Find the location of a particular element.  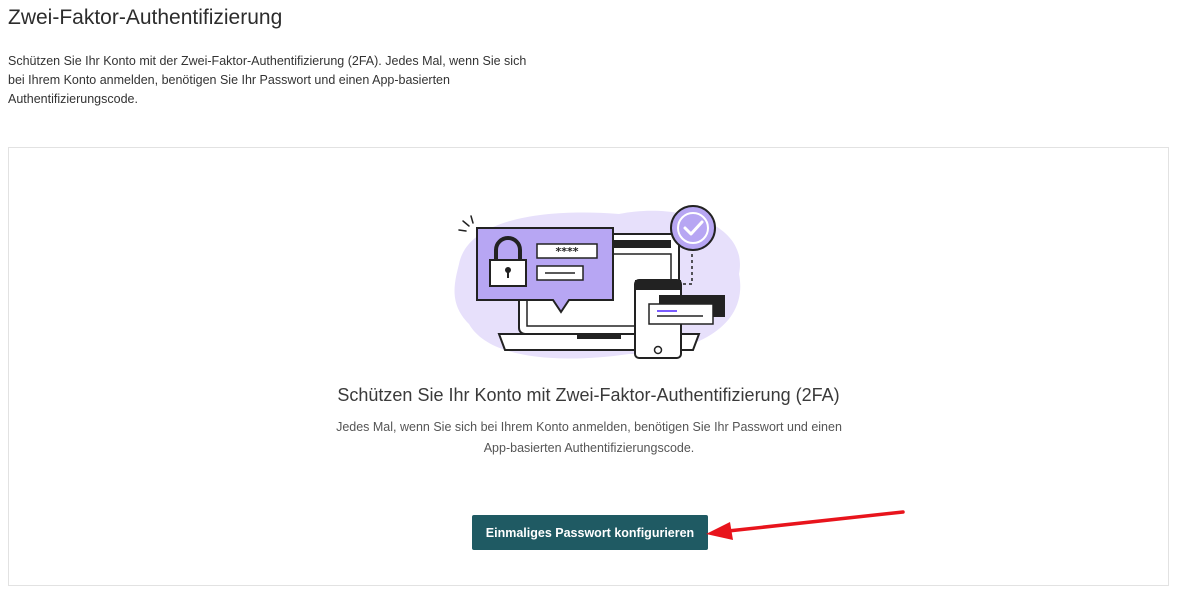

check-circle-icon is located at coordinates (693, 228).